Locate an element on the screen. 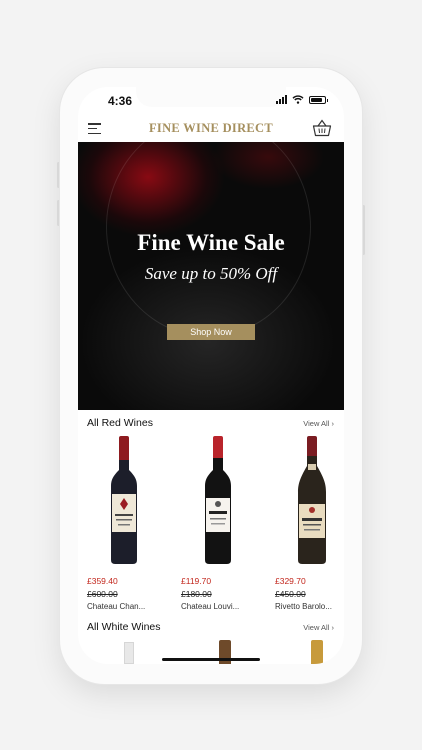  original-price: £600.00 is located at coordinates (102, 594).